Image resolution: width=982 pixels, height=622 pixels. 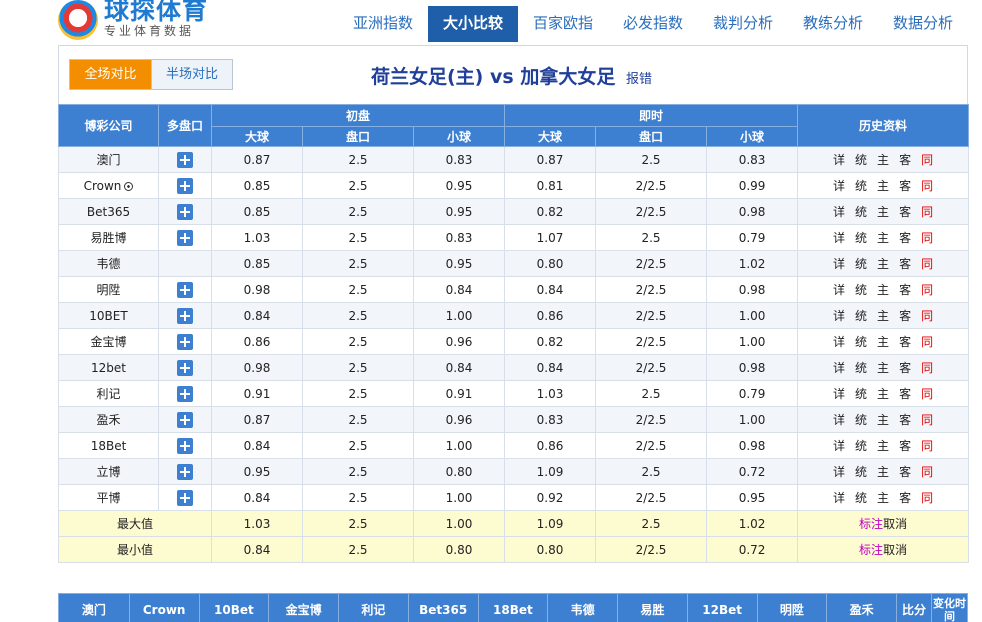 What do you see at coordinates (108, 159) in the screenshot?
I see `company-name: 澳门` at bounding box center [108, 159].